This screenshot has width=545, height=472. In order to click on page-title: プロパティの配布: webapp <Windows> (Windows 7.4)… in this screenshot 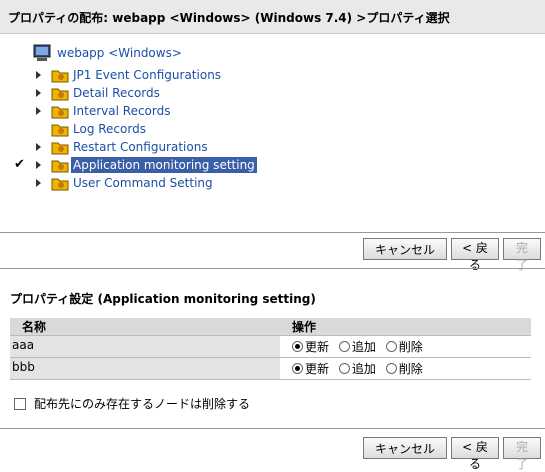, I will do `click(229, 18)`.